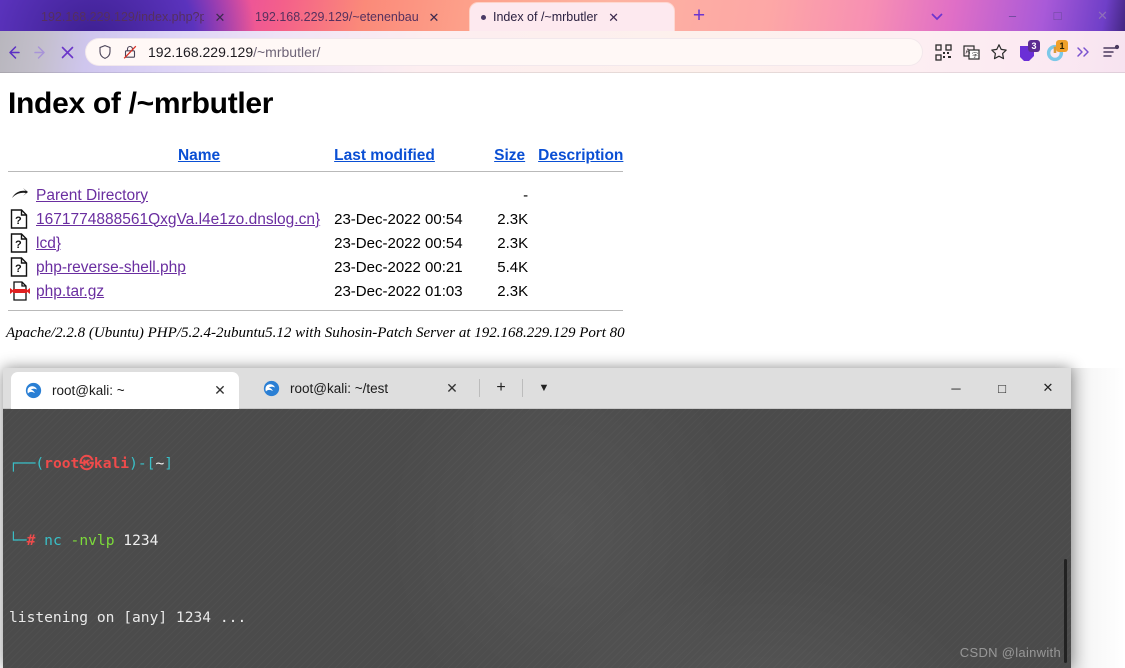 Image resolution: width=1125 pixels, height=668 pixels. I want to click on column-header-last-modified: Last modified, so click(384, 155).